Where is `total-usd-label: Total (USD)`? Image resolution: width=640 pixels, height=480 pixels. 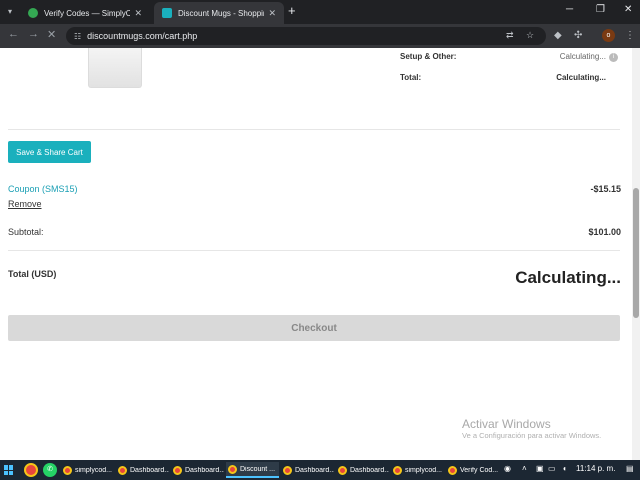 total-usd-label: Total (USD) is located at coordinates (32, 274).